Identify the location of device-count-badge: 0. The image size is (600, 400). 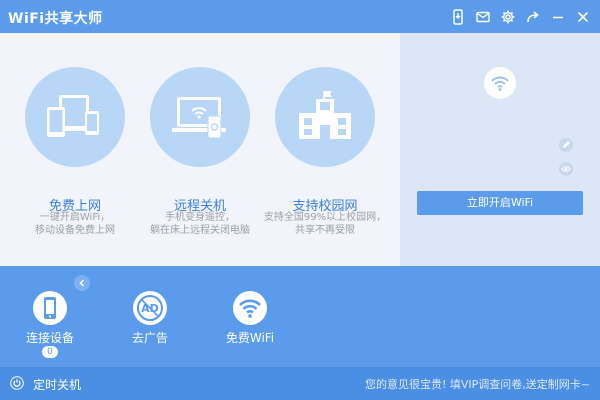
(50, 352).